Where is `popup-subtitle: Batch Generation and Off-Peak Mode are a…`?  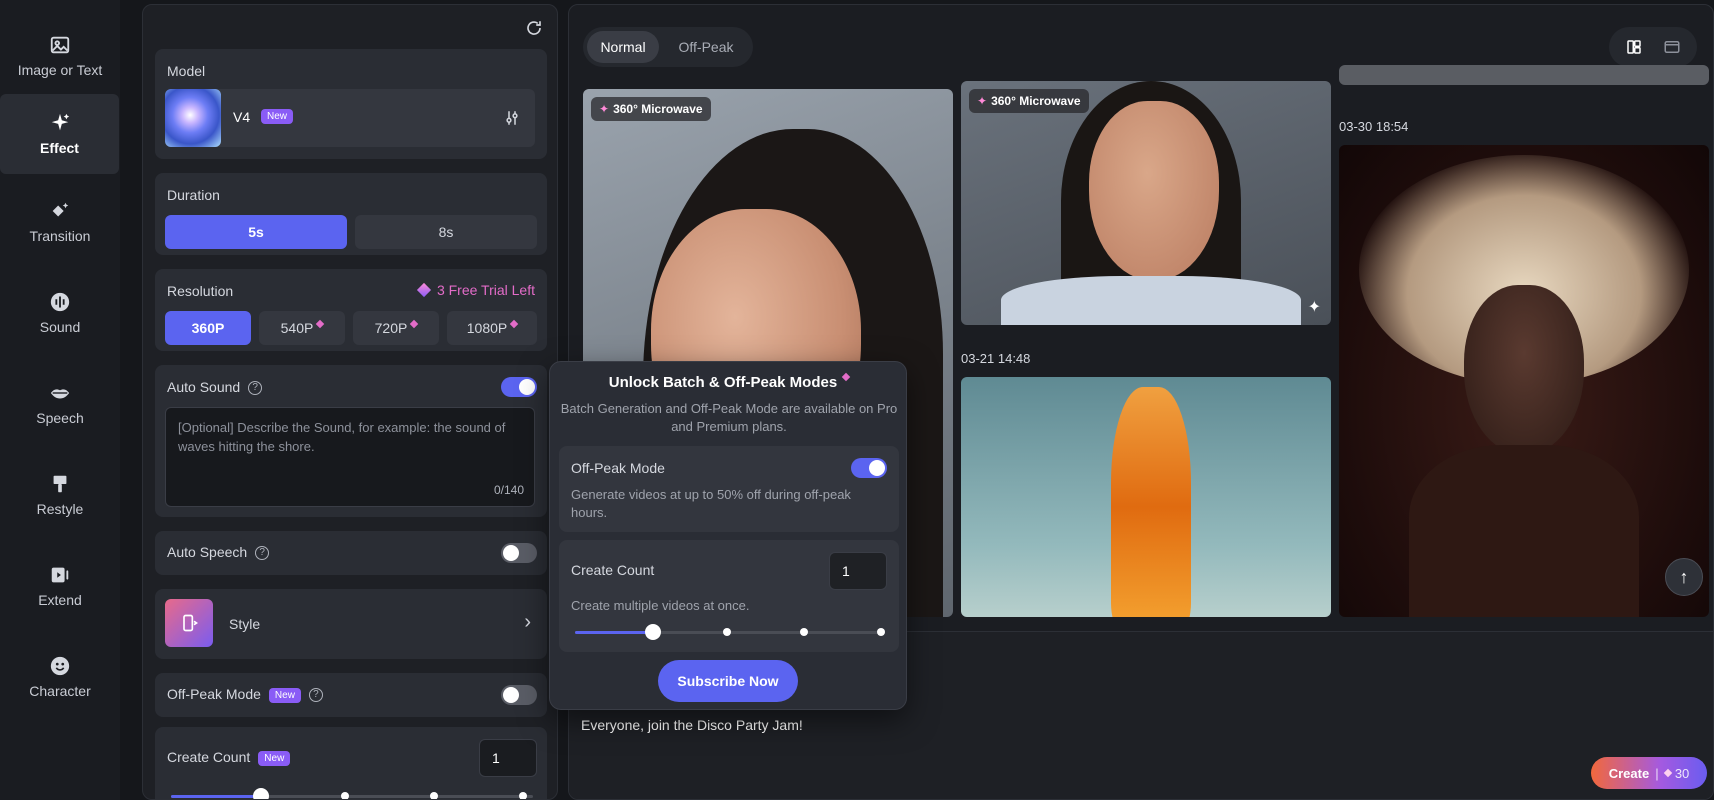 popup-subtitle: Batch Generation and Off-Peak Mode are a… is located at coordinates (729, 417).